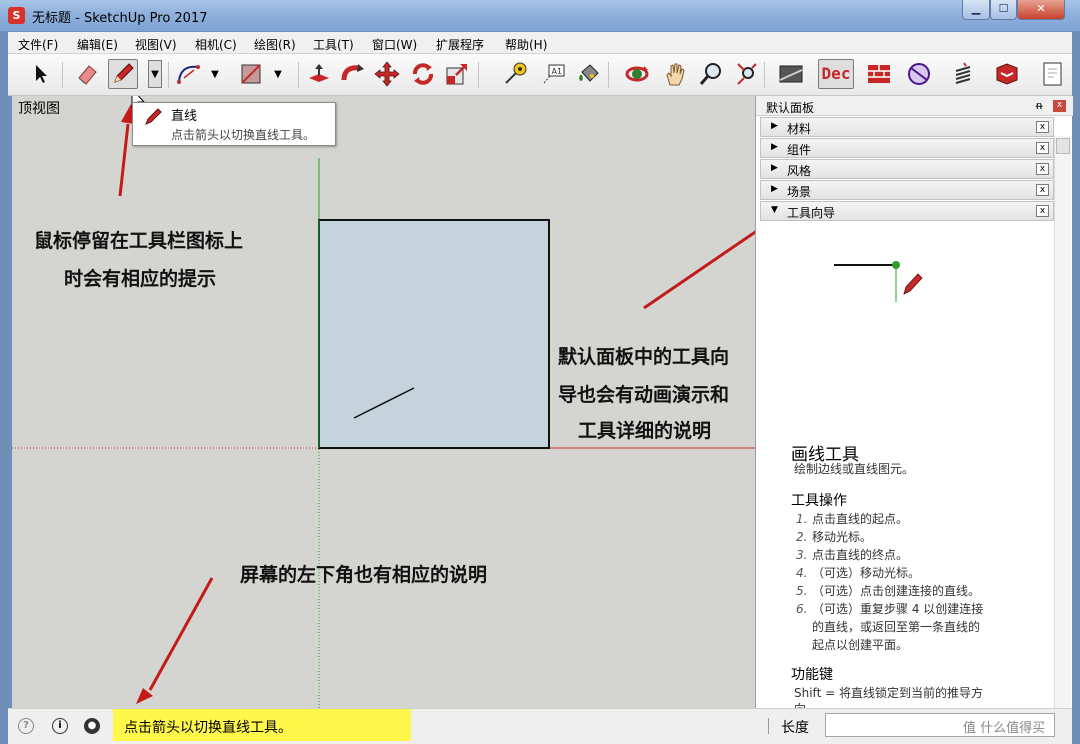 The image size is (1080, 744). Describe the element at coordinates (557, 71) in the screenshot. I see `text-tool-label: A1` at that location.